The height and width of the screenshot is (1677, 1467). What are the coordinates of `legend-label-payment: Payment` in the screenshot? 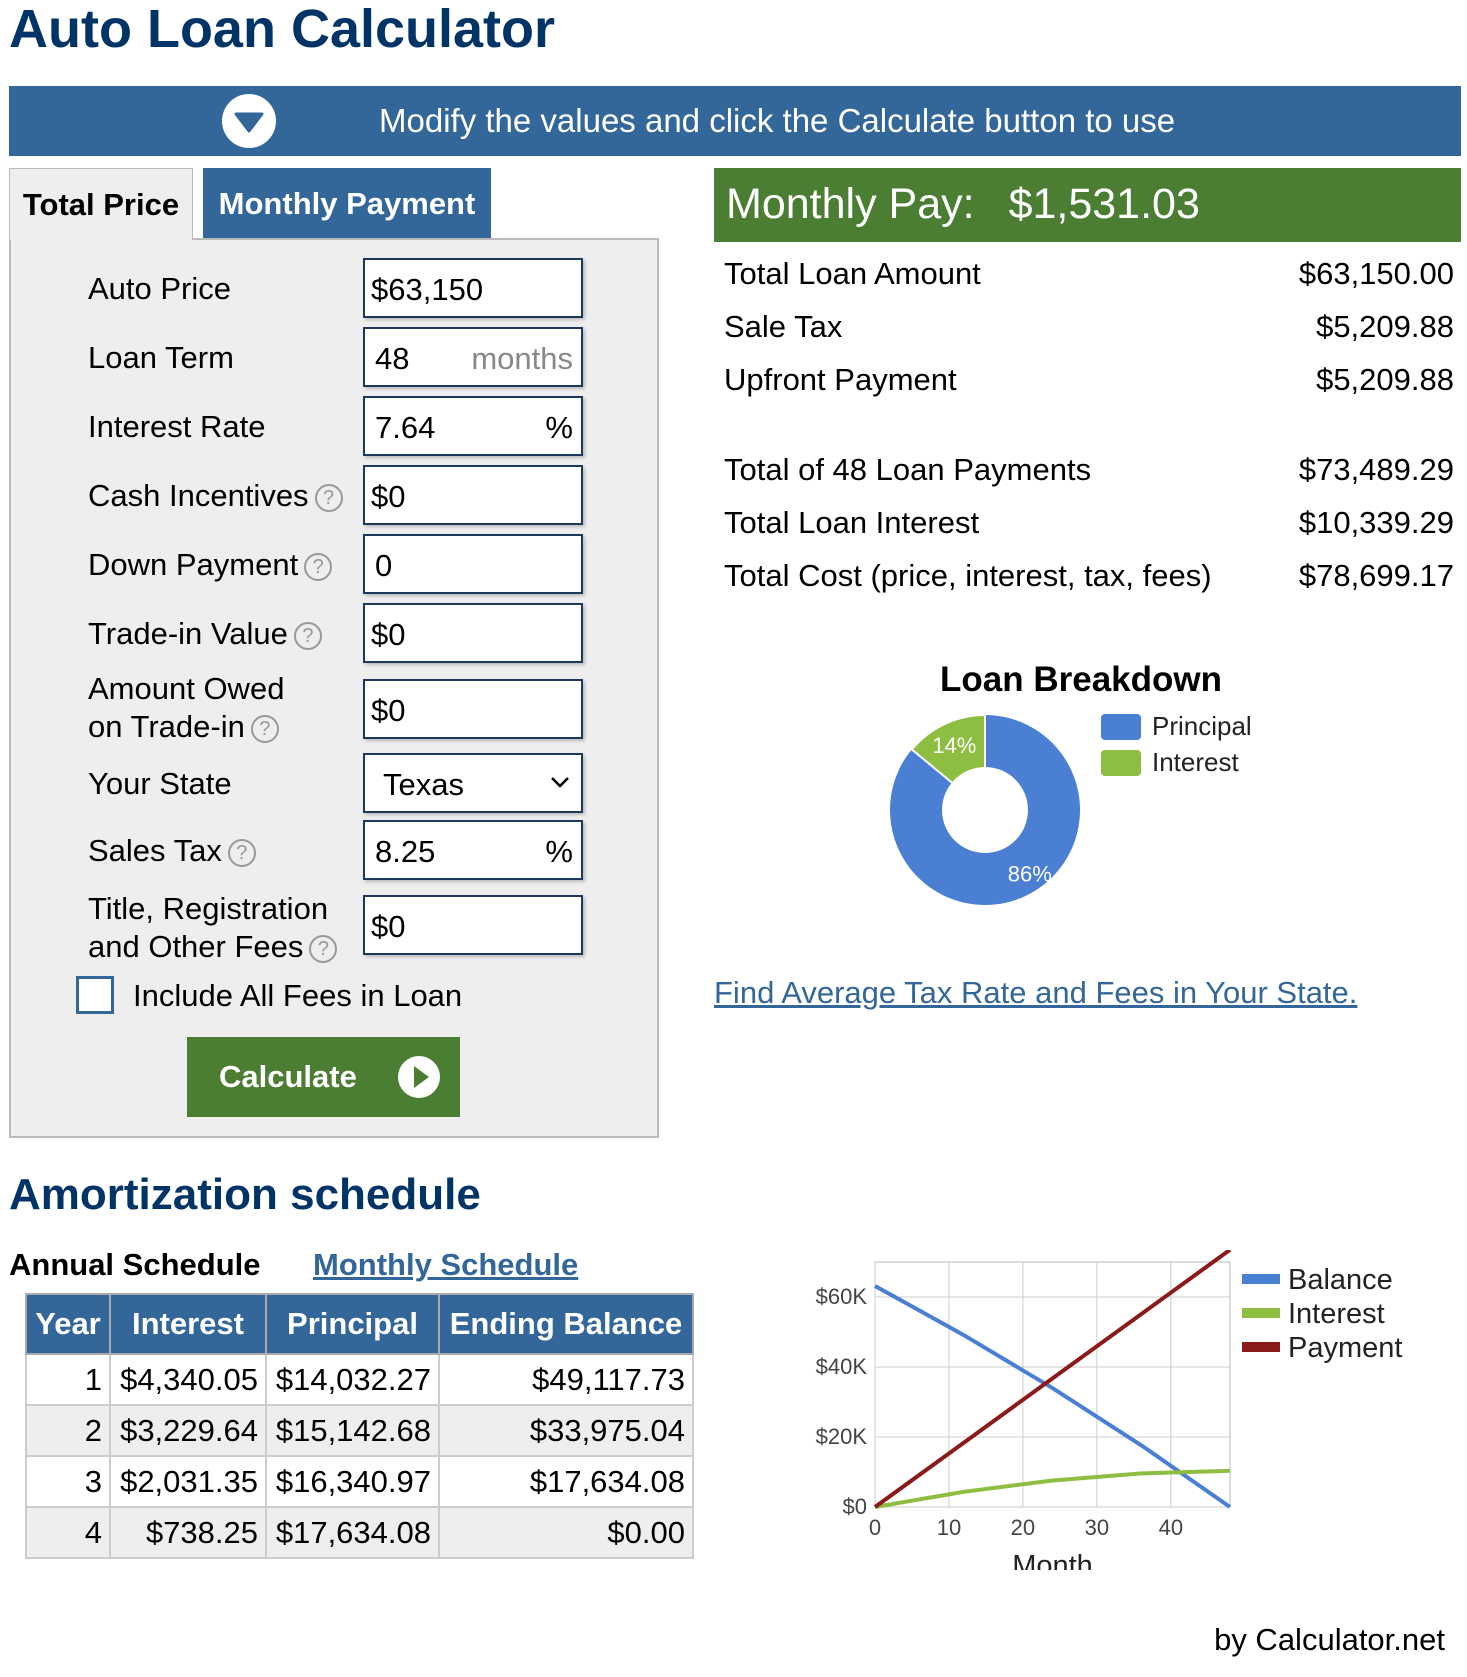 It's located at (1345, 1348).